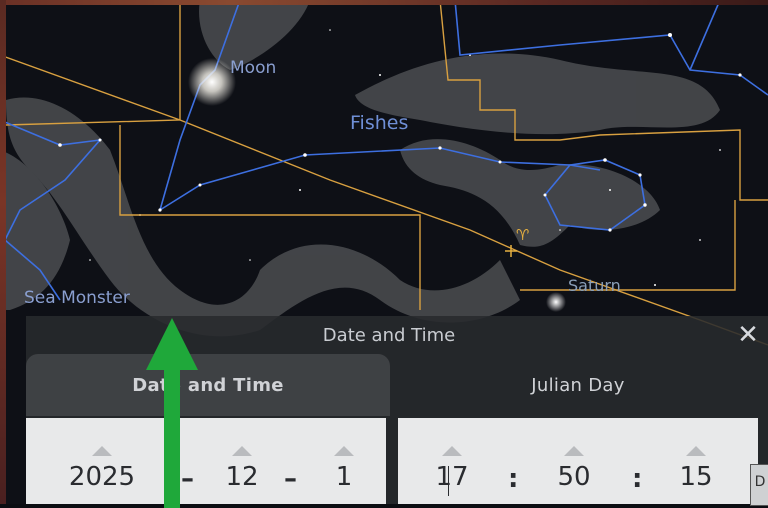 Image resolution: width=768 pixels, height=508 pixels. Describe the element at coordinates (389, 336) in the screenshot. I see `dialog-title: Date and Time` at that location.